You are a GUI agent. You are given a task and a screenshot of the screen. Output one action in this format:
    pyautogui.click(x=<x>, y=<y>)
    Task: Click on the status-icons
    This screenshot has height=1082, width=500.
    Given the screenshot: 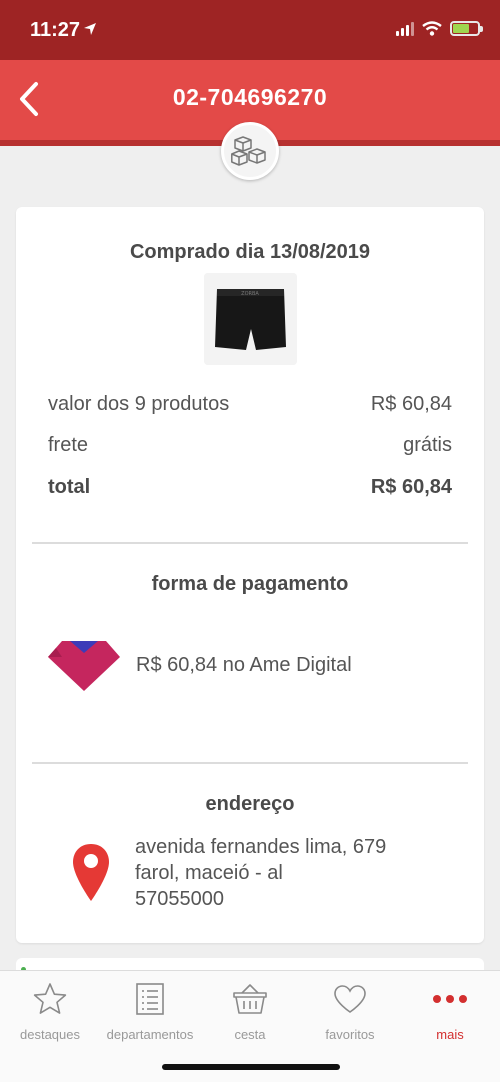 What is the action you would take?
    pyautogui.click(x=439, y=28)
    